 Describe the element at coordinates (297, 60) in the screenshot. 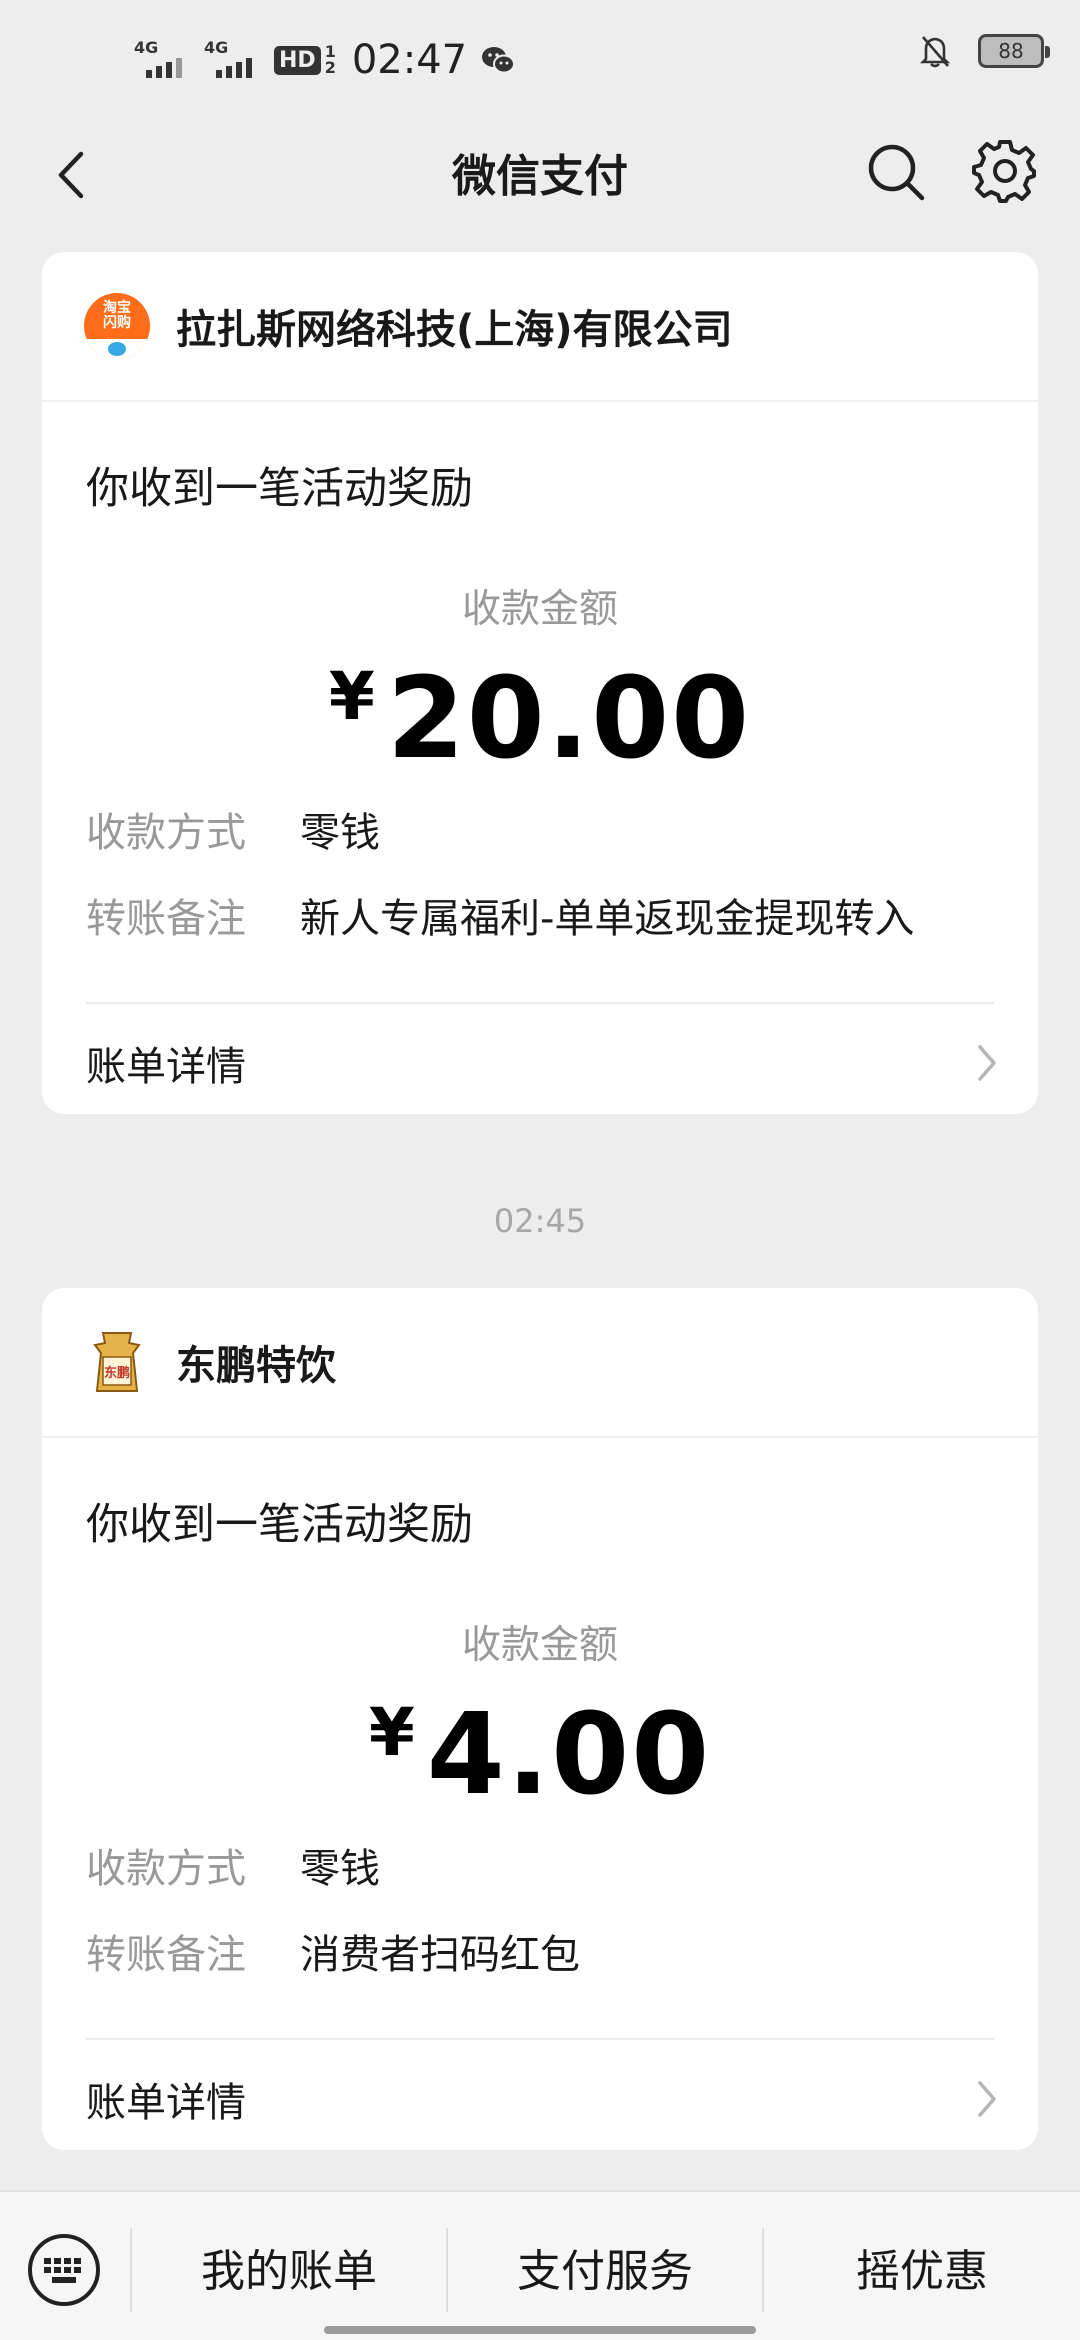

I see `hd-voice-icon: HD` at that location.